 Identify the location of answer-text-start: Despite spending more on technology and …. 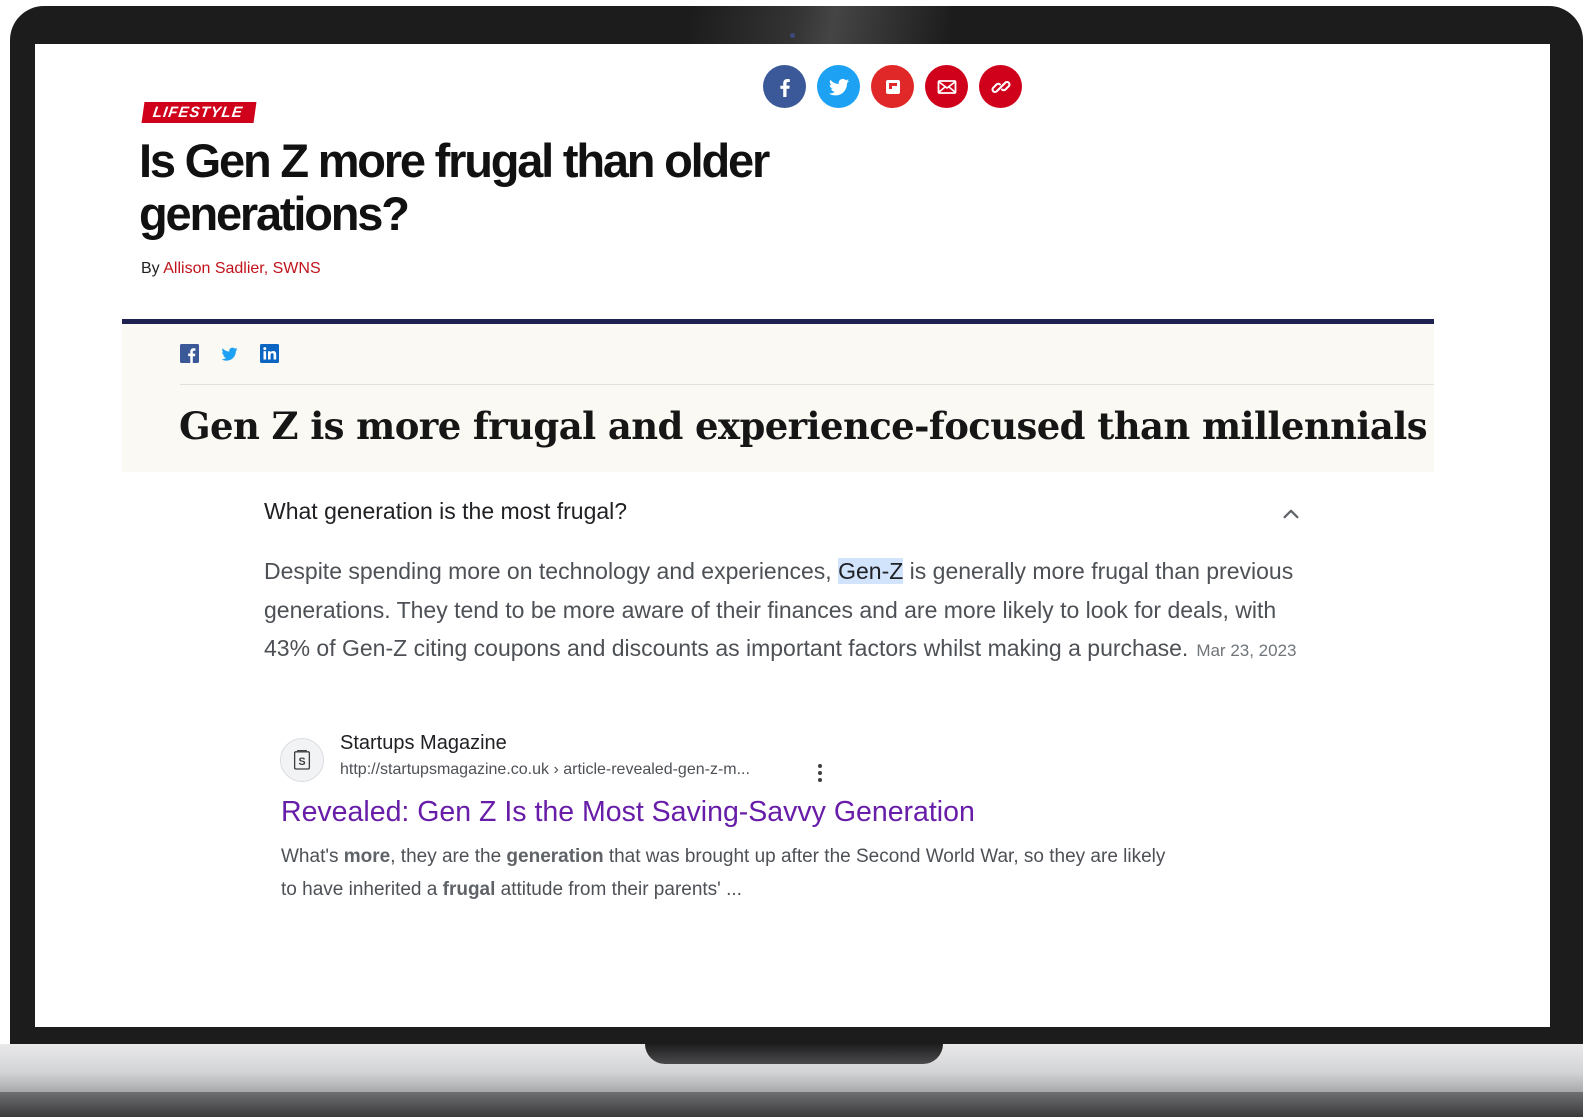
(551, 571).